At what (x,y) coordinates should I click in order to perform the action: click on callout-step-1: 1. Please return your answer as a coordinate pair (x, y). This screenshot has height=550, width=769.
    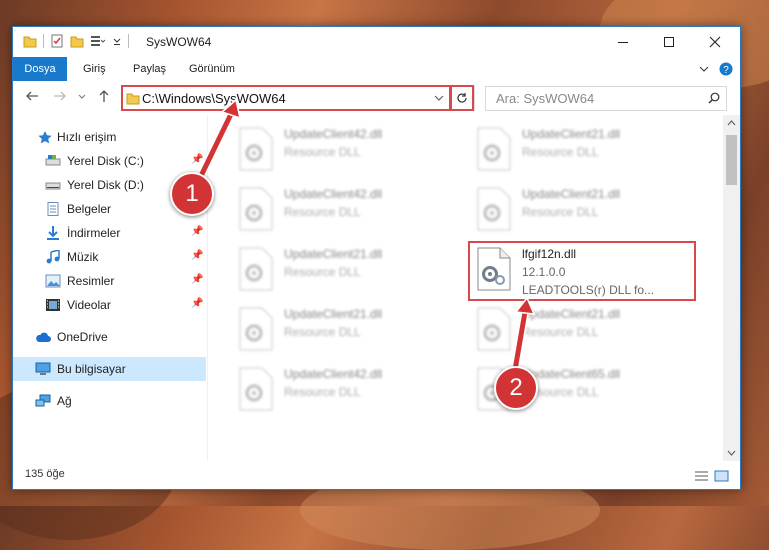
    Looking at the image, I should click on (192, 194).